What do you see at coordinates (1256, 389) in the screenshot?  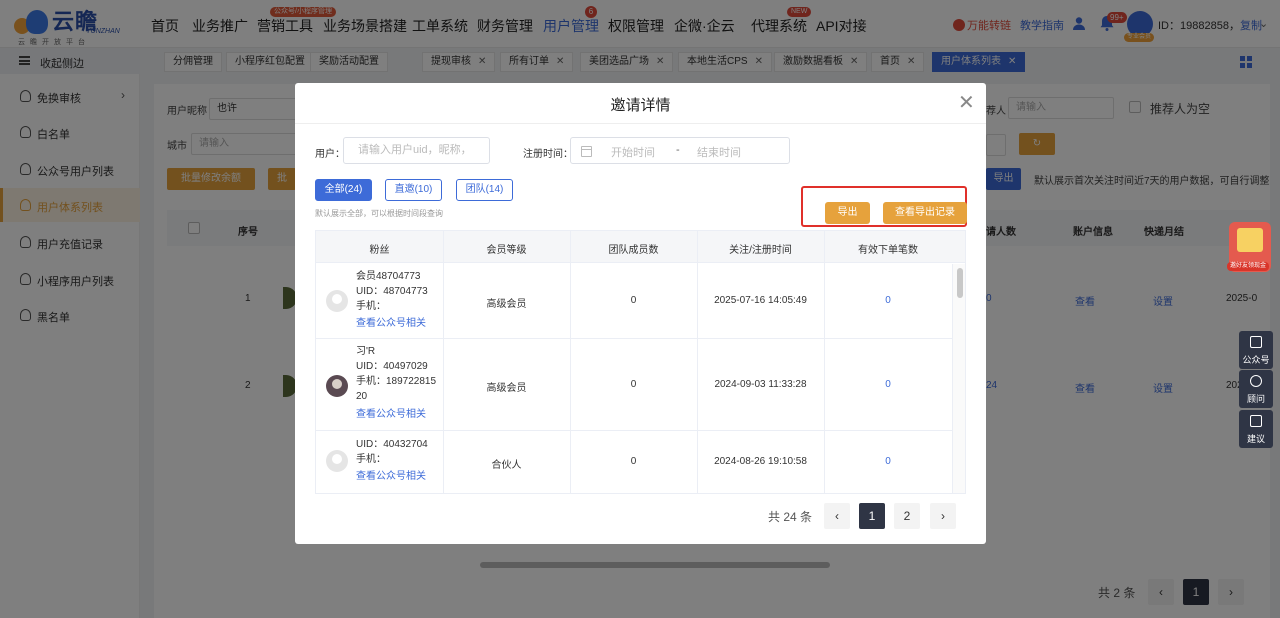 I see `float-consultant-button: 顾问` at bounding box center [1256, 389].